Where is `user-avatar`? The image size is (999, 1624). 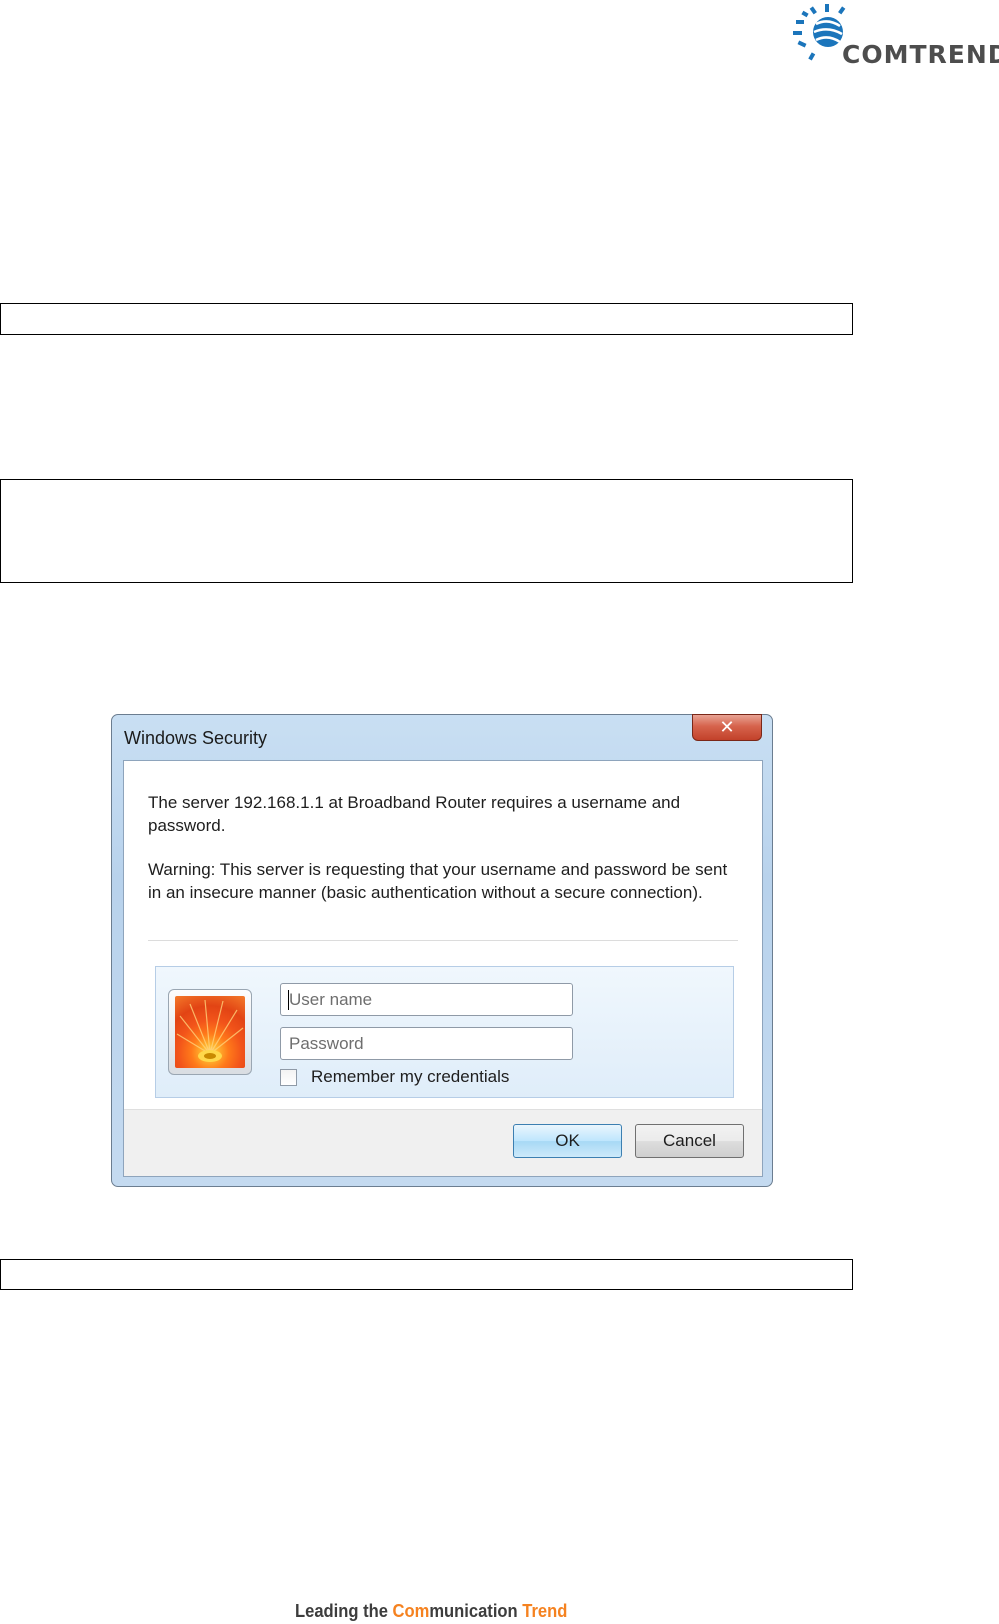
user-avatar is located at coordinates (210, 1032).